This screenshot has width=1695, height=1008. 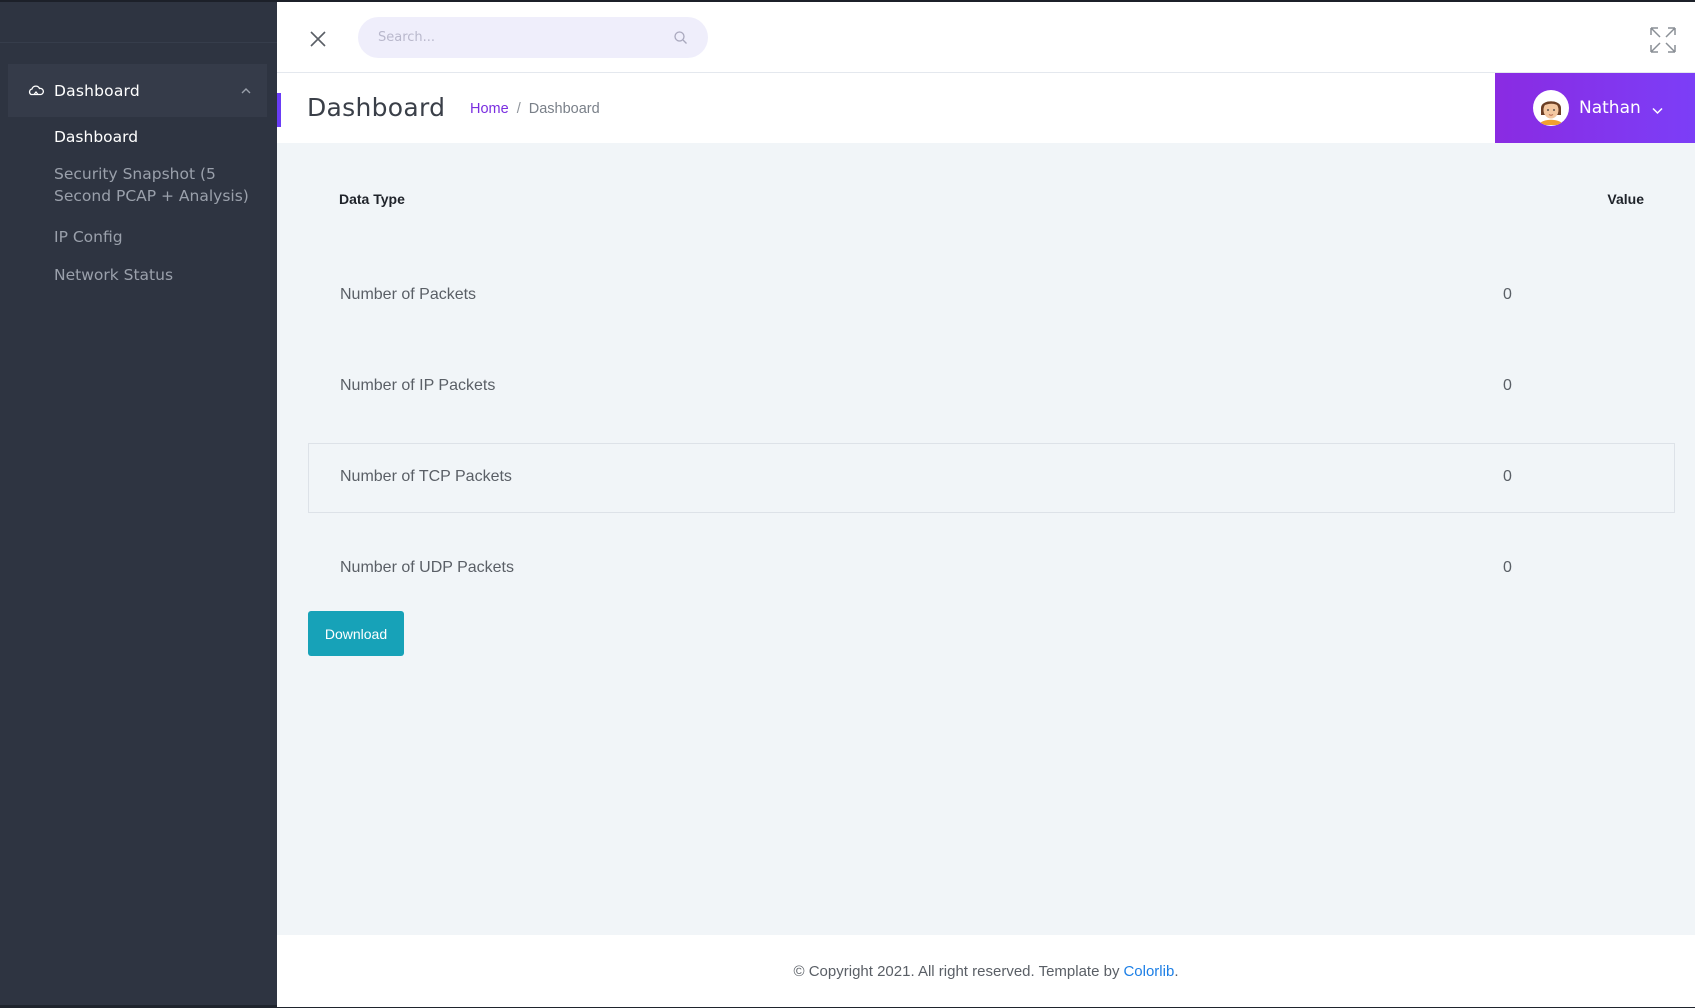 I want to click on close-icon, so click(x=318, y=39).